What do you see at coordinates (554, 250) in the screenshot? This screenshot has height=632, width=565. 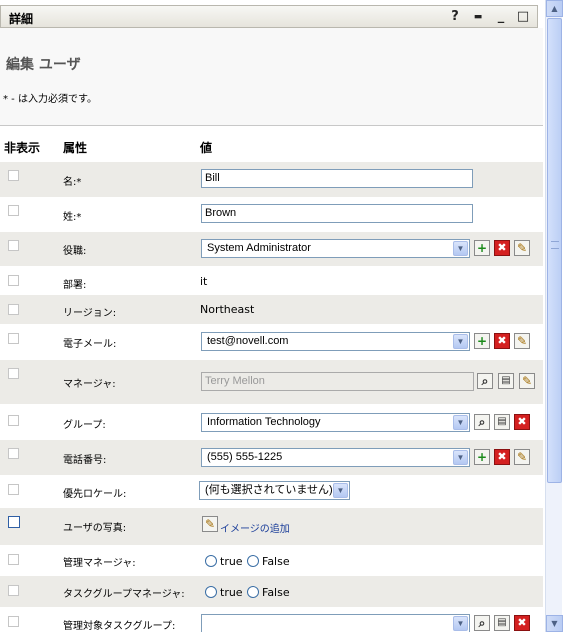 I see `scroll-thumb` at bounding box center [554, 250].